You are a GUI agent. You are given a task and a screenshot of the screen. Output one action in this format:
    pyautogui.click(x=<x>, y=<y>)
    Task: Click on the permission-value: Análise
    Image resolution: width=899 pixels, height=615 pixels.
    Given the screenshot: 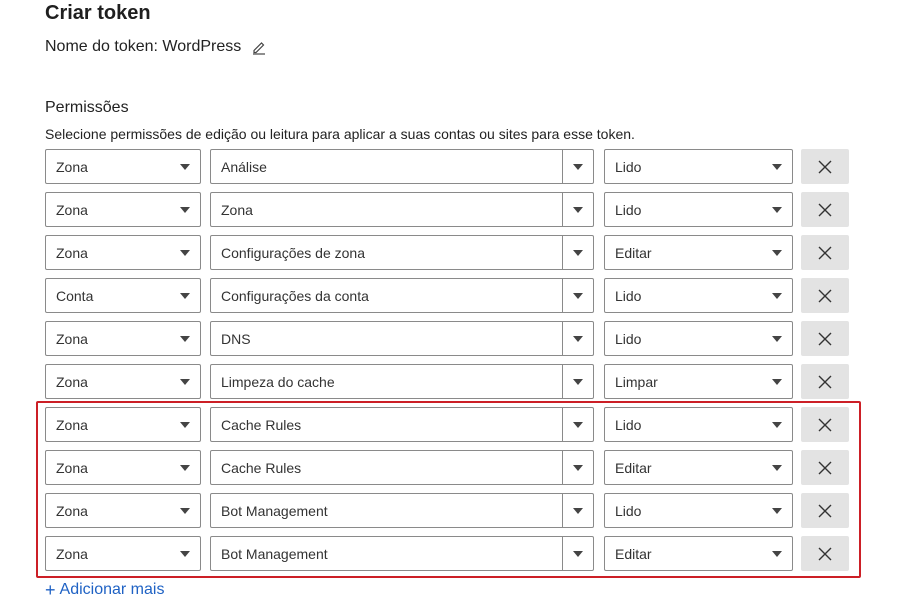 What is the action you would take?
    pyautogui.click(x=244, y=166)
    